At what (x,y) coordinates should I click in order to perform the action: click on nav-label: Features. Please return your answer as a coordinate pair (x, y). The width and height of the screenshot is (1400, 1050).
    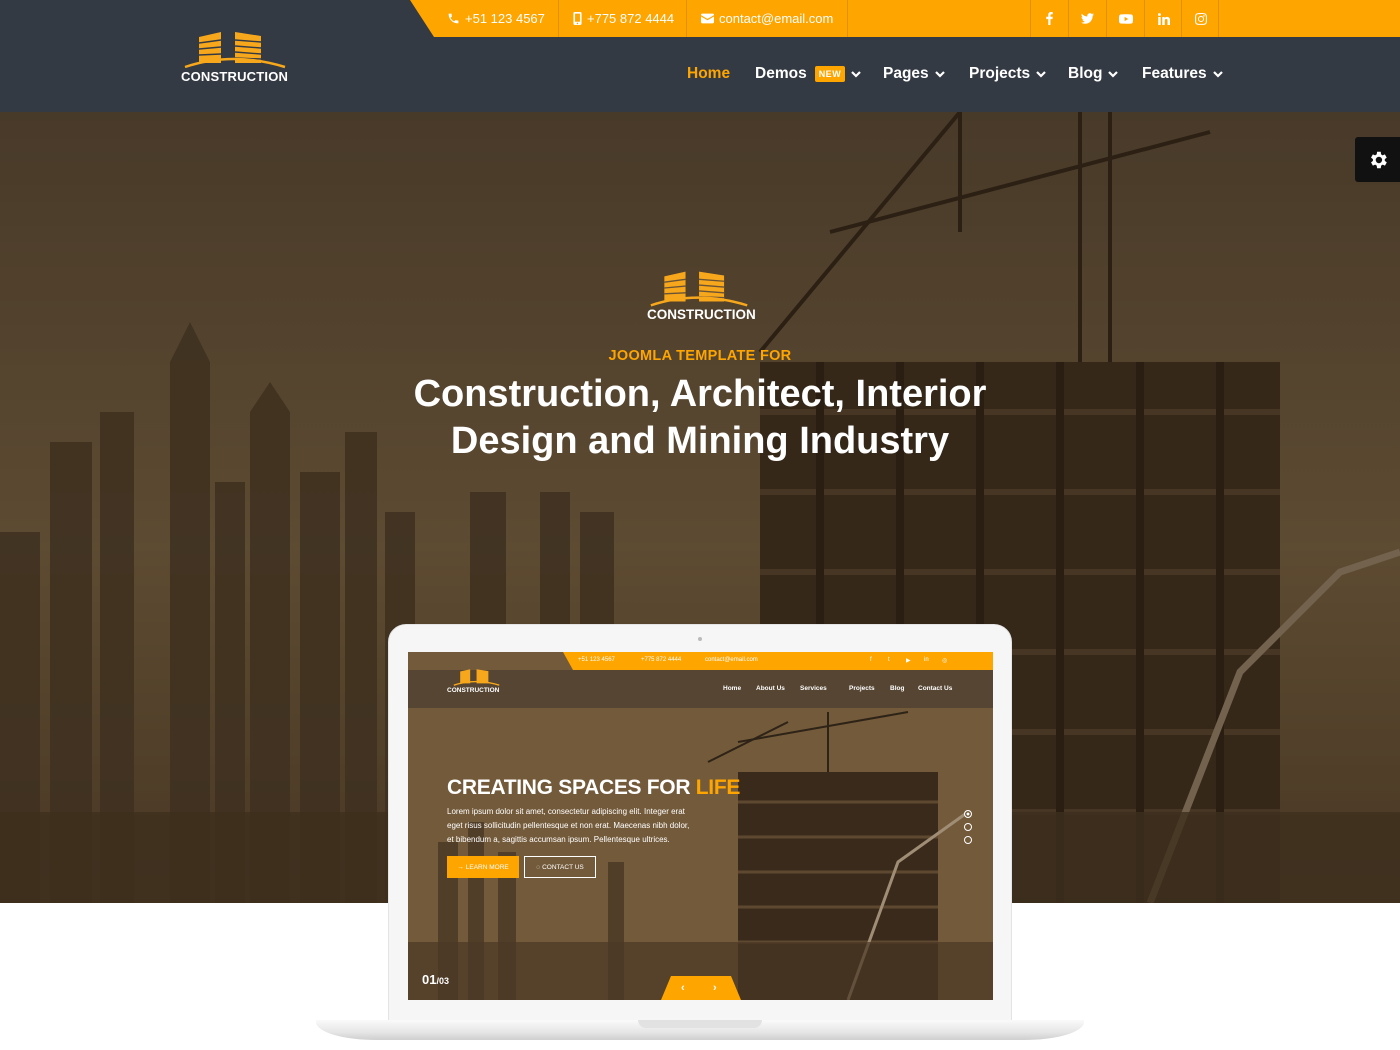
    Looking at the image, I should click on (1174, 73).